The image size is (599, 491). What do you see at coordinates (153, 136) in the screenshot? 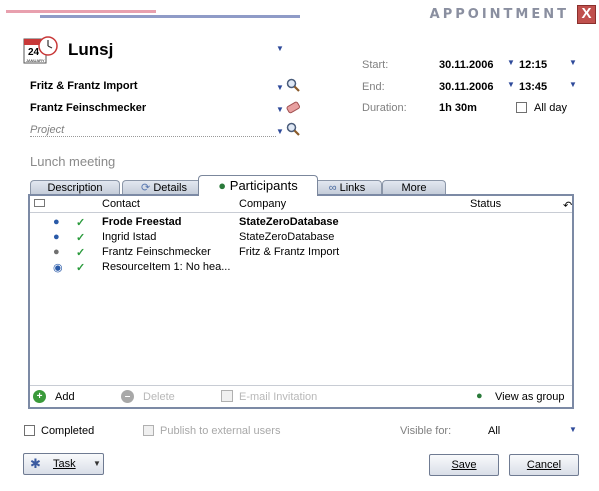
I see `project-underline` at bounding box center [153, 136].